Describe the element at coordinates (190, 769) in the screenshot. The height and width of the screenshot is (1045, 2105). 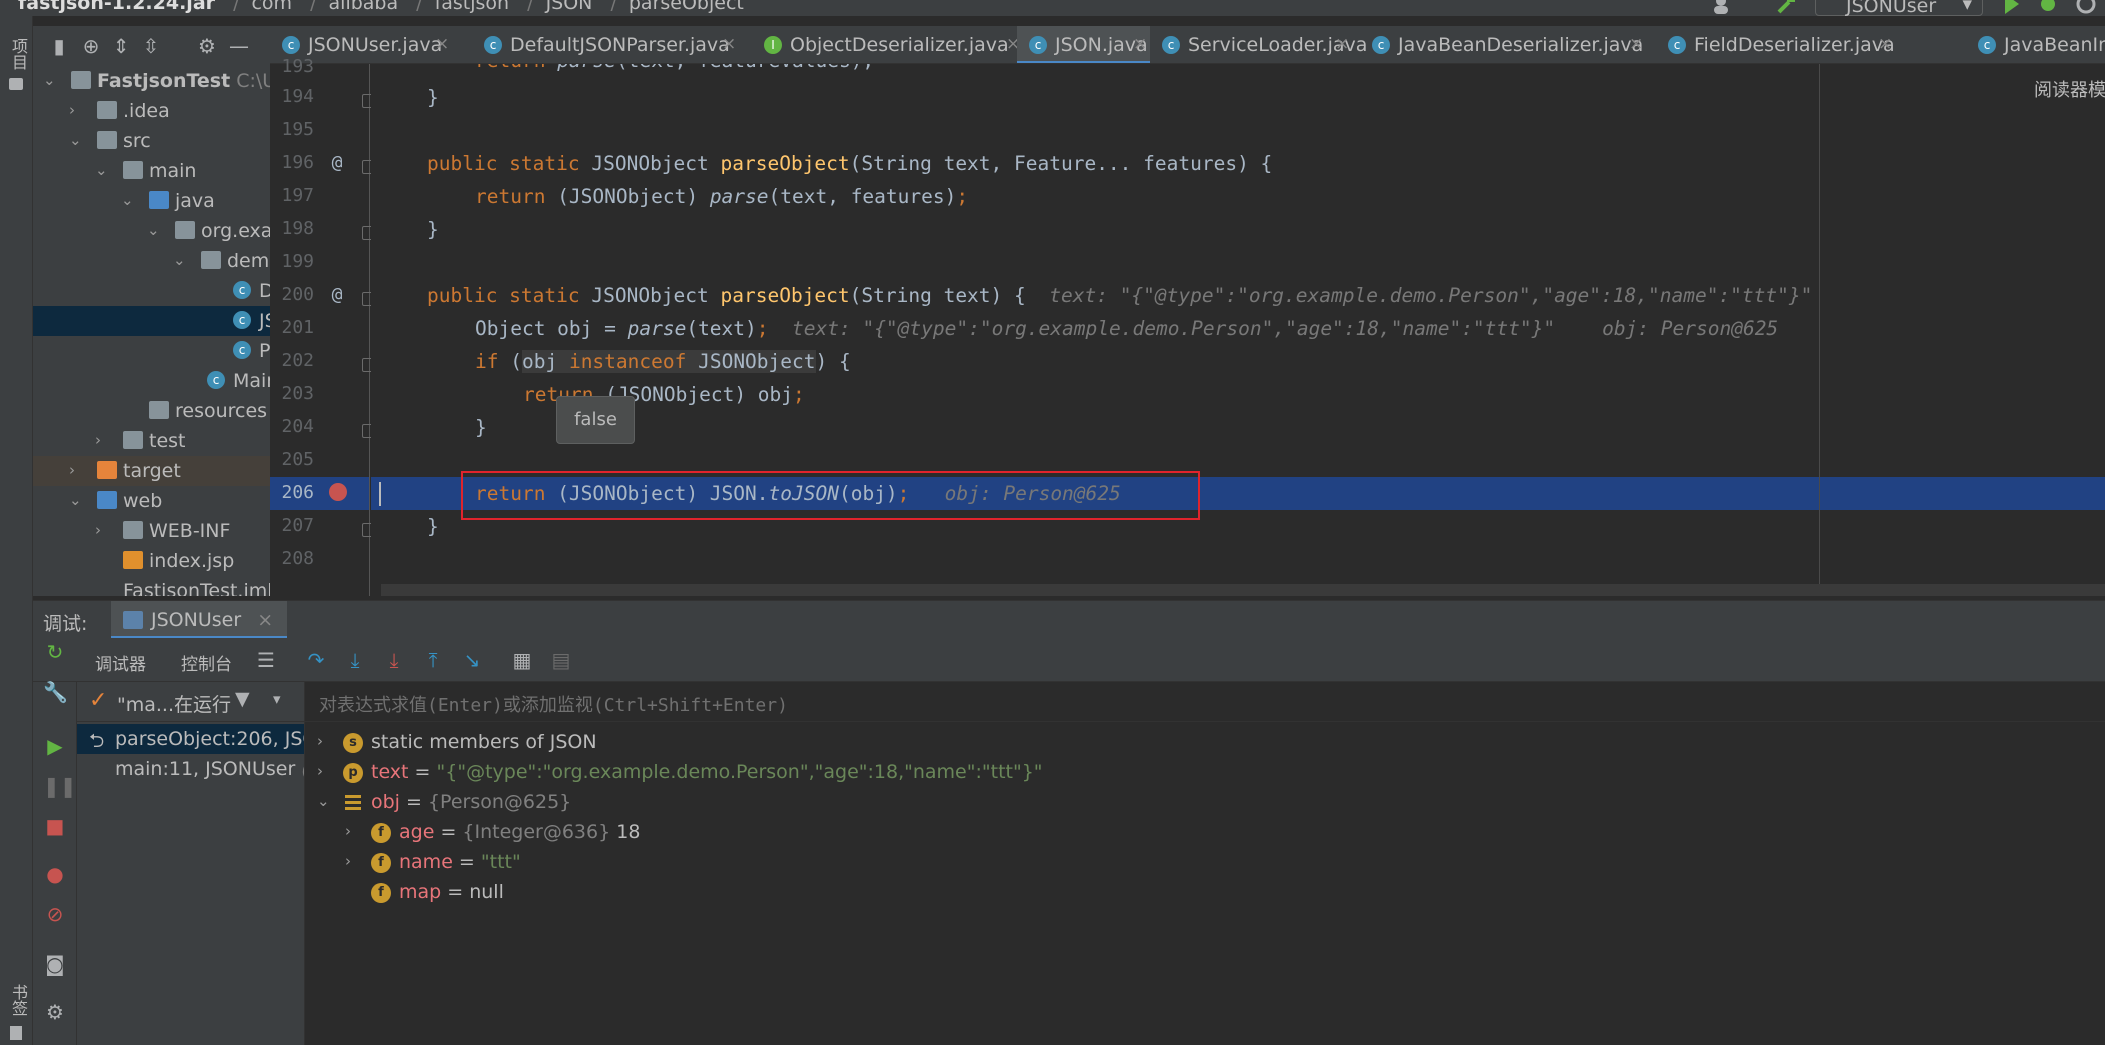
I see `stack-frame: main:11, JSONUser (o` at that location.